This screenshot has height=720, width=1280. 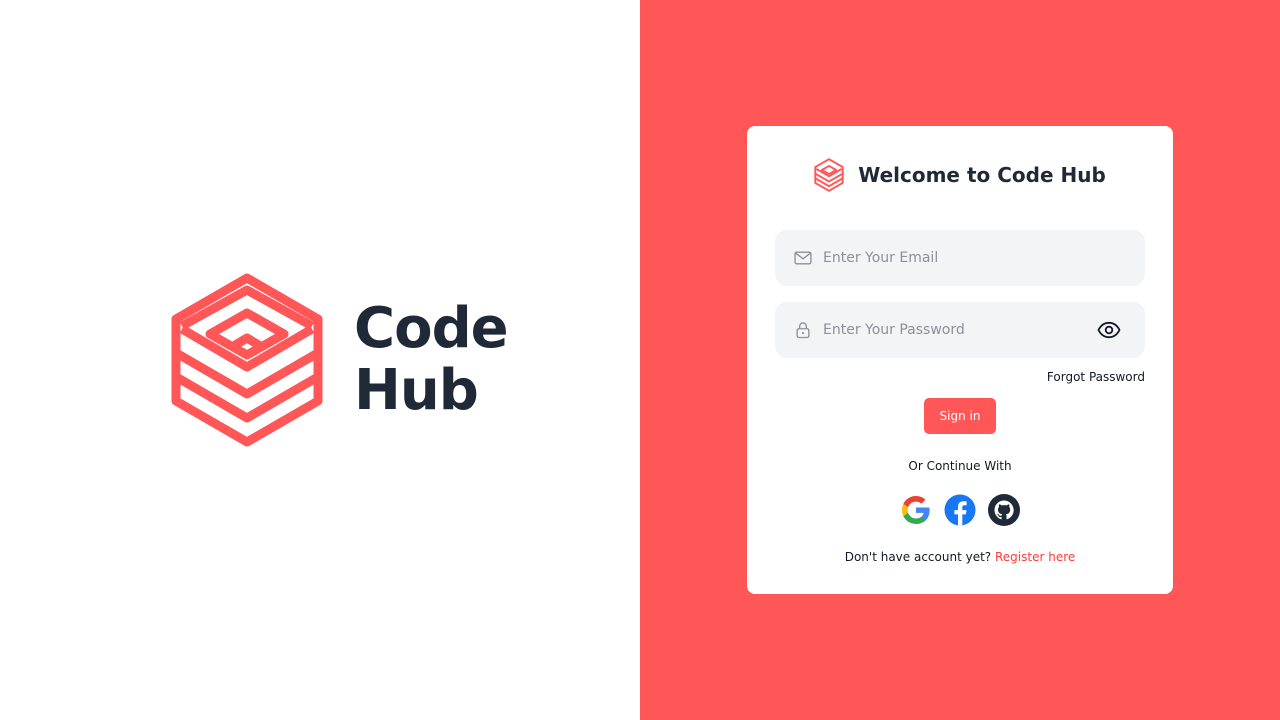 What do you see at coordinates (918, 557) in the screenshot?
I see `register-prompt: Don't have account yet?` at bounding box center [918, 557].